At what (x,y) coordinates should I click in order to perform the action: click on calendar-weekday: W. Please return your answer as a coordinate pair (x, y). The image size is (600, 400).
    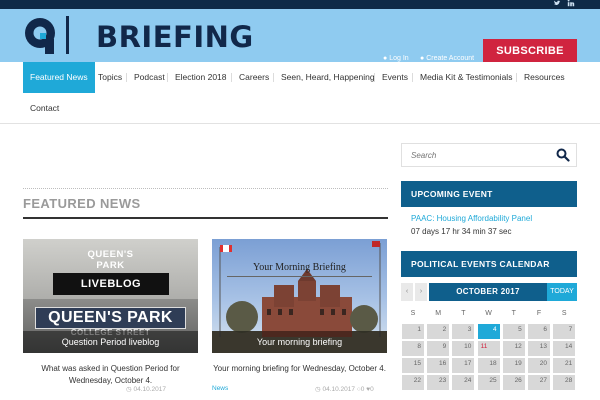
    Looking at the image, I should click on (488, 313).